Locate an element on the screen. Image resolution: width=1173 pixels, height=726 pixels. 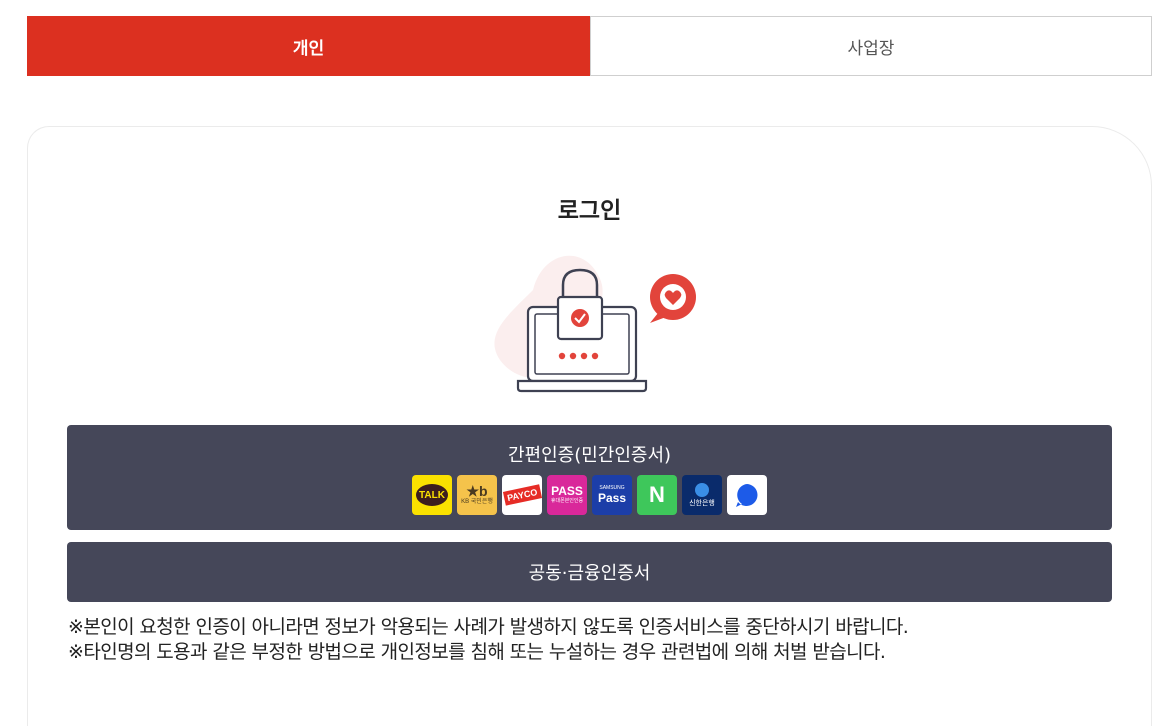
joint-financial-cert-button: 공동·금융인증서 is located at coordinates (589, 572).